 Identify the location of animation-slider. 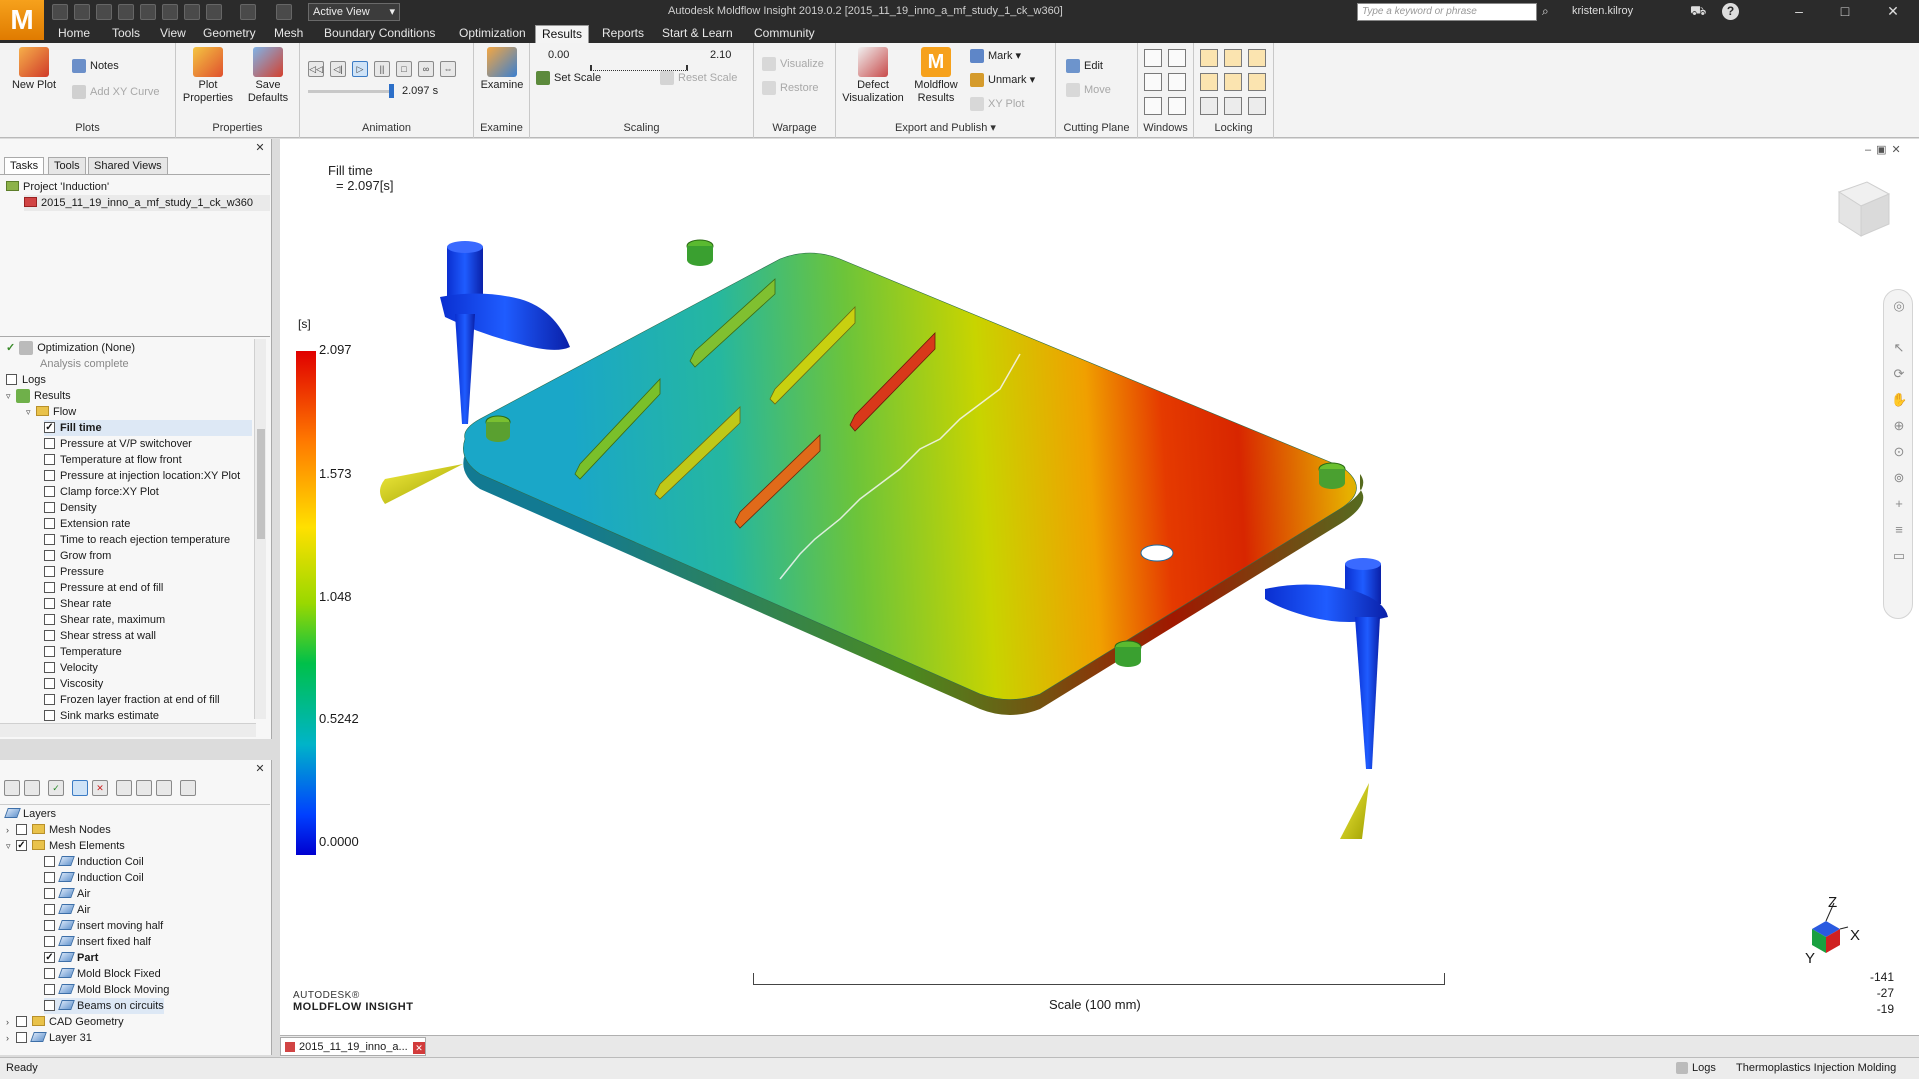
(351, 91).